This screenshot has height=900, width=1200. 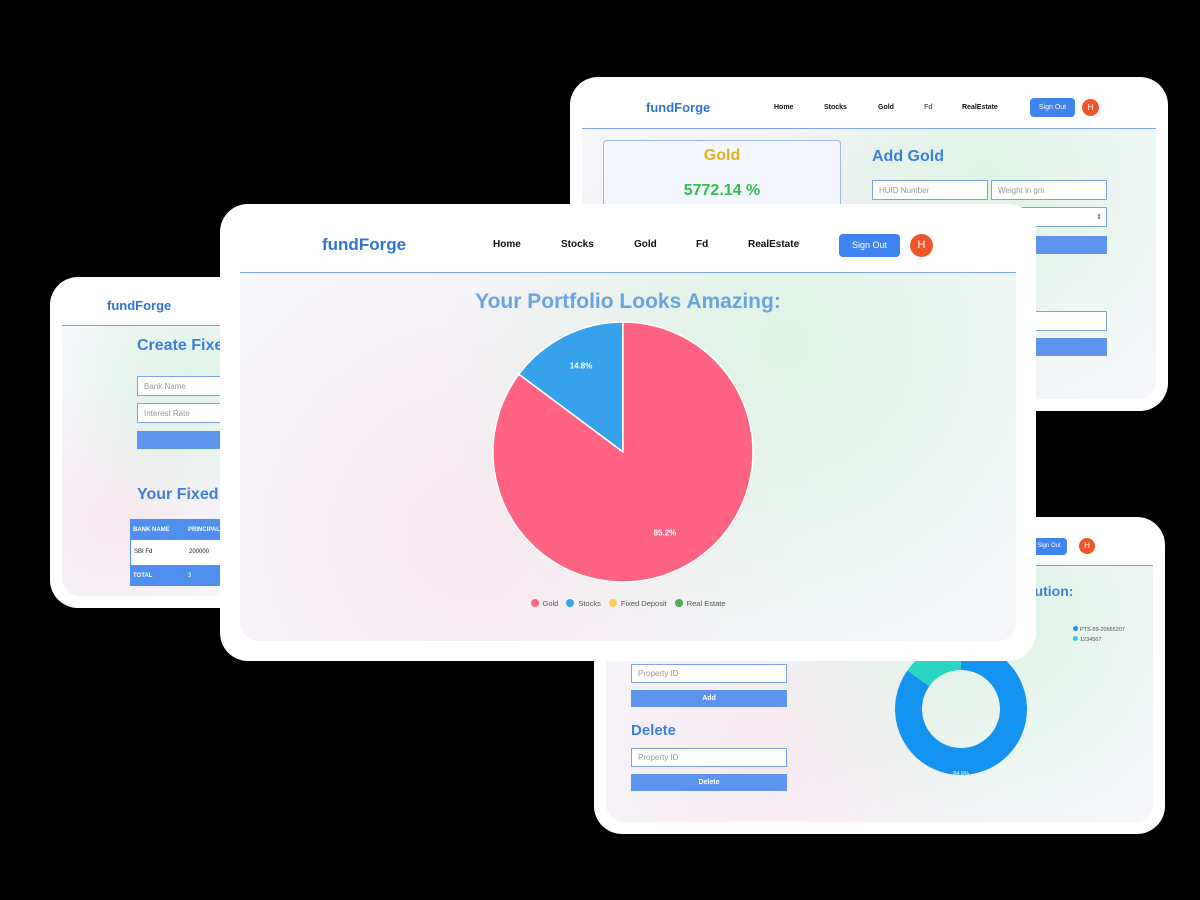 What do you see at coordinates (581, 365) in the screenshot?
I see `pie-value-label: 14.8%` at bounding box center [581, 365].